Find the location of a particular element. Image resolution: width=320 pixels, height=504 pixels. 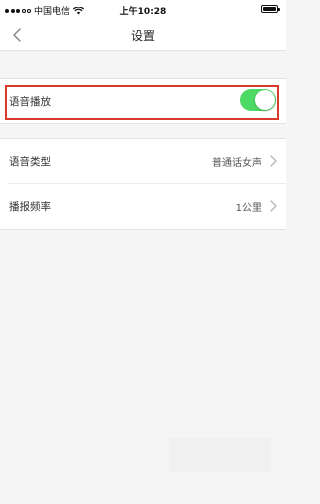

battery-icon is located at coordinates (270, 9).